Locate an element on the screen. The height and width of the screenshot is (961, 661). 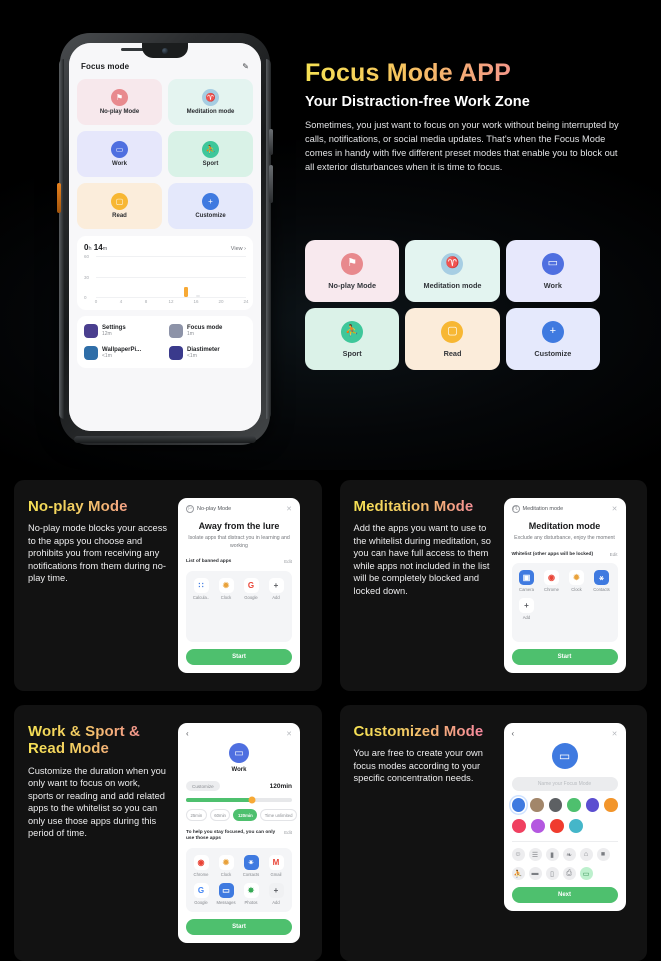
duration-chip: Time unlimited is located at coordinates (279, 815).